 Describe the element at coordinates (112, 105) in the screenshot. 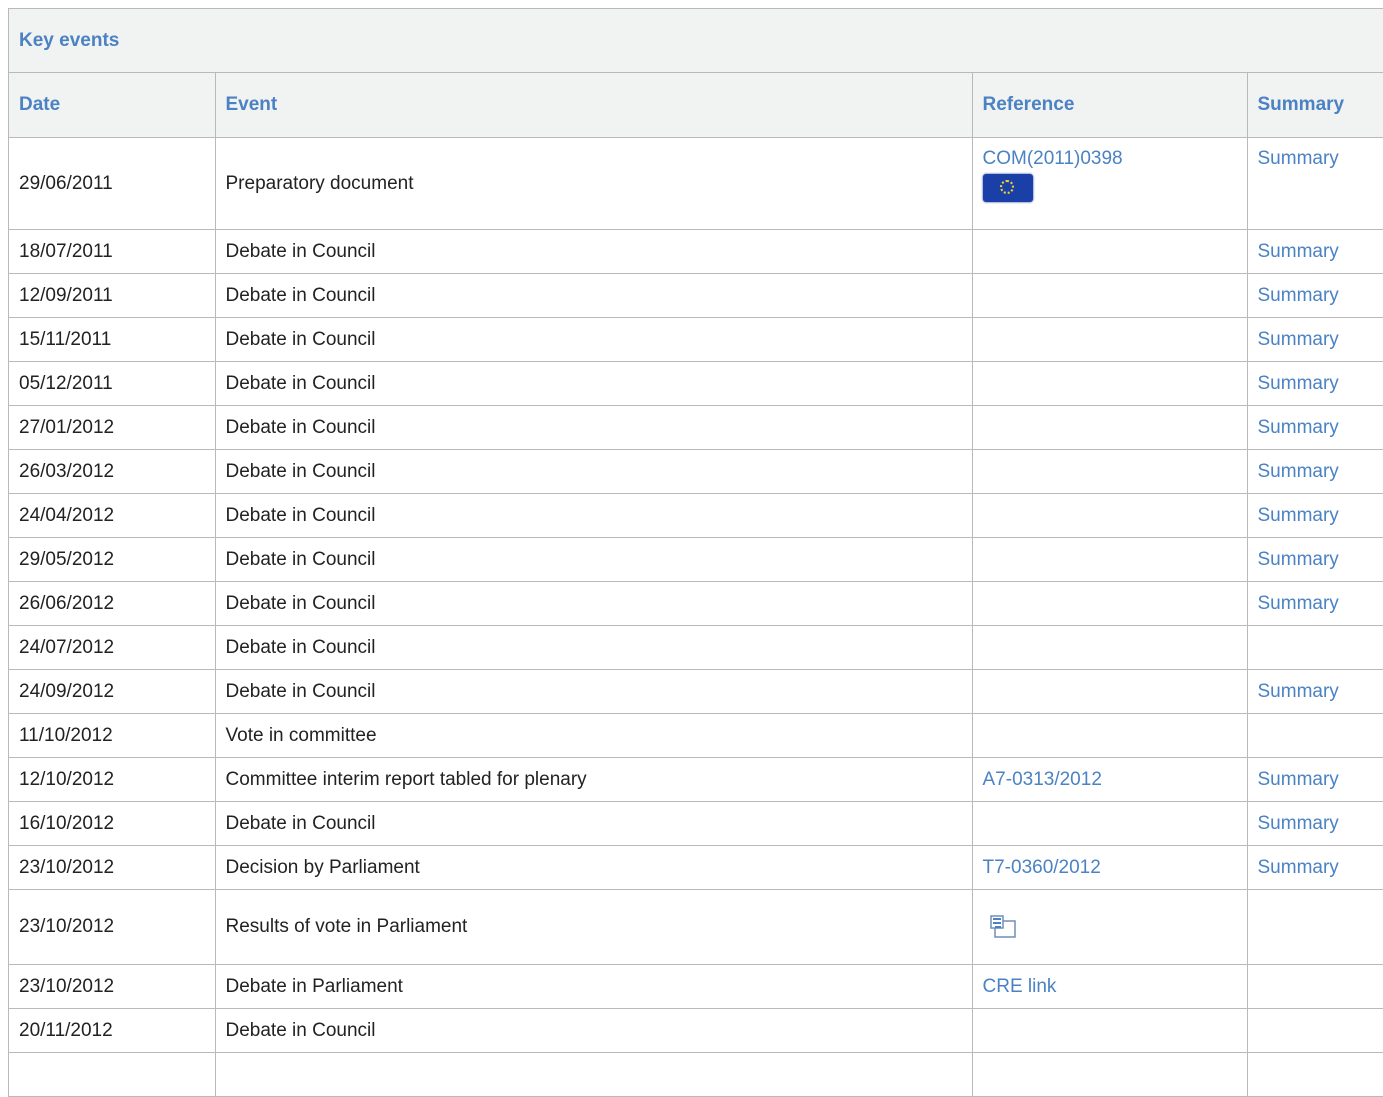

I see `column-header-date: Date` at that location.